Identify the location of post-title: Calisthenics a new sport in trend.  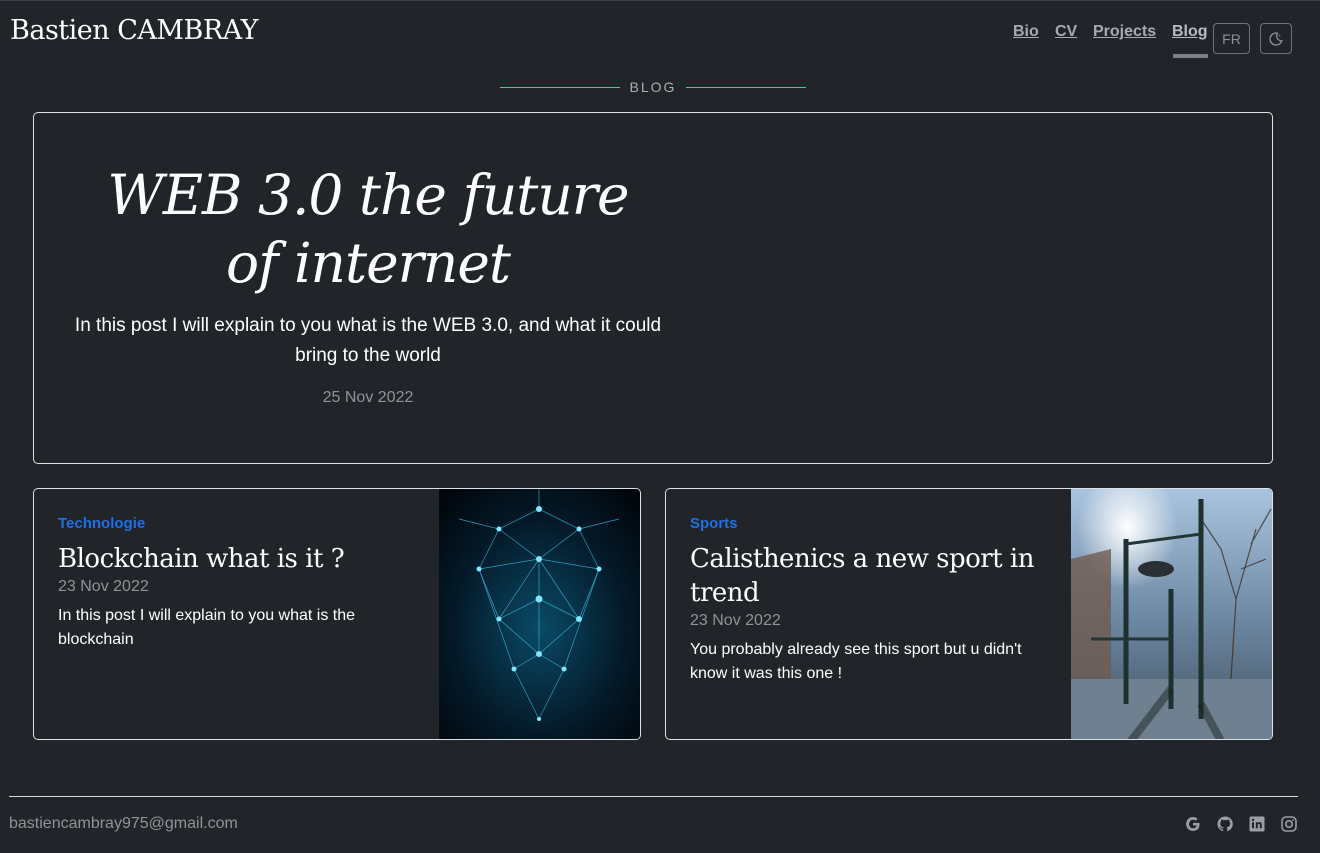
(870, 576).